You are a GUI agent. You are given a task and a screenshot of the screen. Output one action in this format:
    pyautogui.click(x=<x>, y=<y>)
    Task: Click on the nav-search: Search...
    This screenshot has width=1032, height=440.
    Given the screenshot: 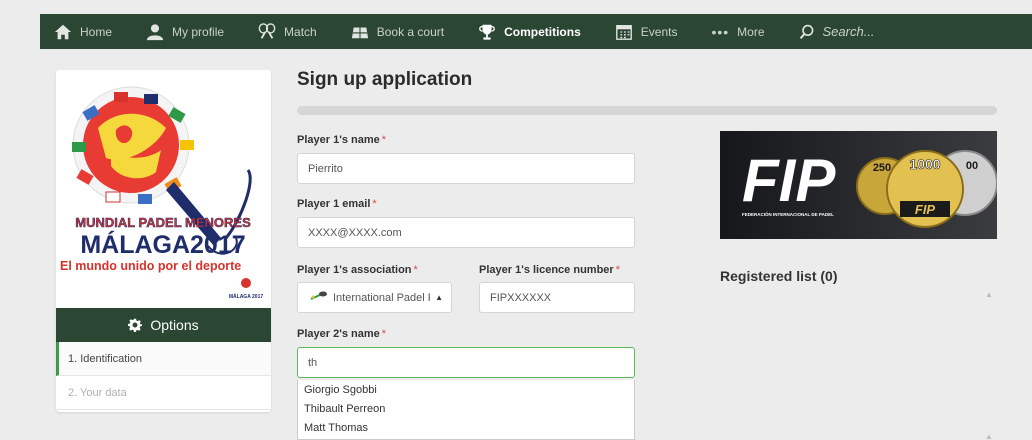 What is the action you would take?
    pyautogui.click(x=837, y=31)
    